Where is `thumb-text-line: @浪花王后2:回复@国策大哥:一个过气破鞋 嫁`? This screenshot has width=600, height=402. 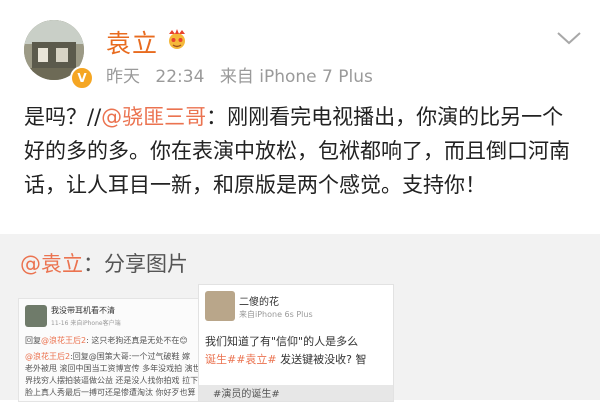
thumb-text-line: @浪花王后2:回复@国策大哥:一个过气破鞋 嫁 is located at coordinates (107, 356).